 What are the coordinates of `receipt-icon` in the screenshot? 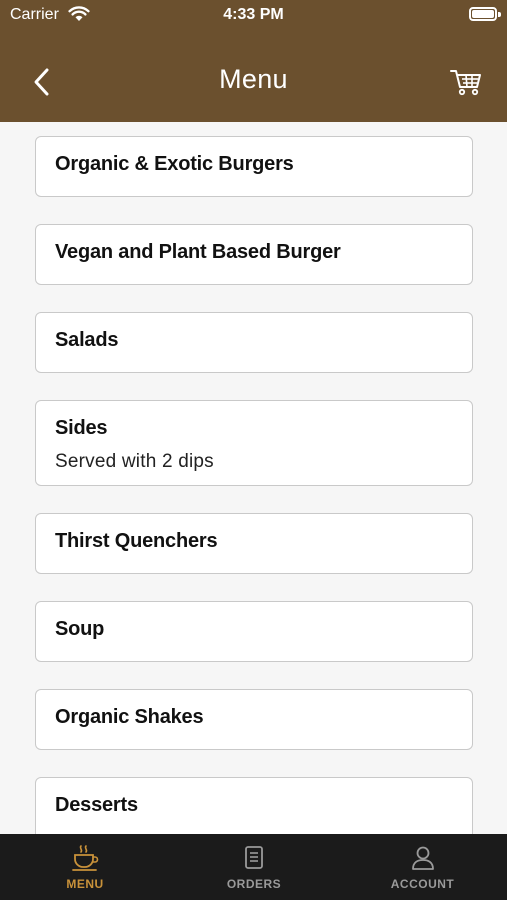 It's located at (254, 857).